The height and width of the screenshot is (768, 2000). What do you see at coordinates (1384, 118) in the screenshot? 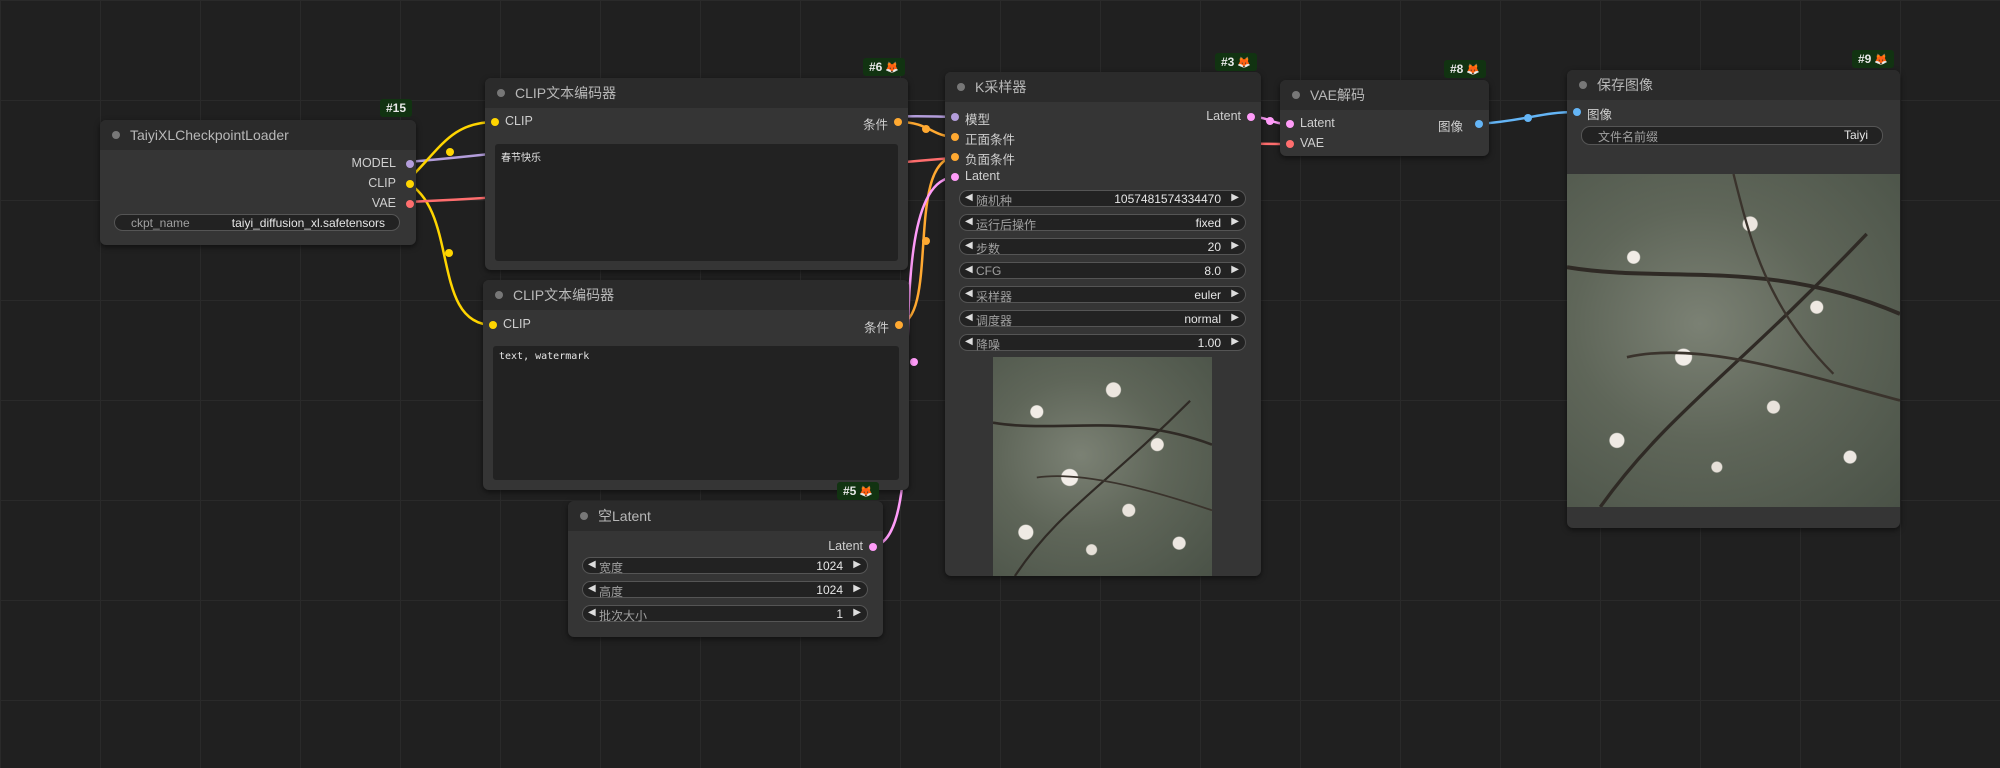
I see `vae-decode-node: VAE解码 Latent VAE 图像` at bounding box center [1384, 118].